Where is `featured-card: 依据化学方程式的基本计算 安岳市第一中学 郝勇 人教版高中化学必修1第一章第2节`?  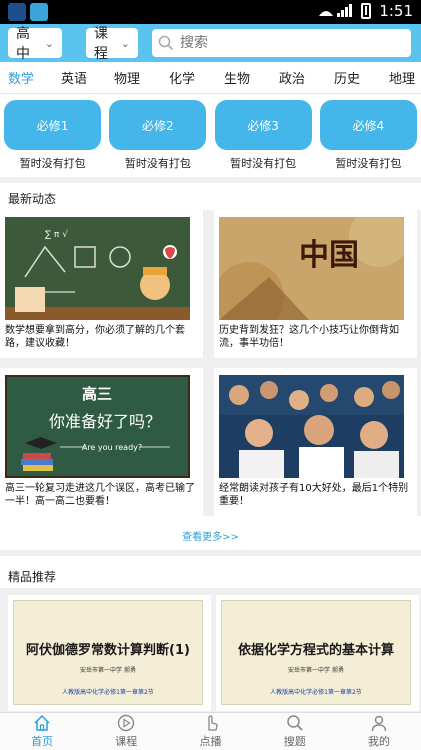
featured-card: 依据化学方程式的基本计算 安岳市第一中学 郝勇 人教版高中化学必修1第一章第2节 is located at coordinates (317, 653).